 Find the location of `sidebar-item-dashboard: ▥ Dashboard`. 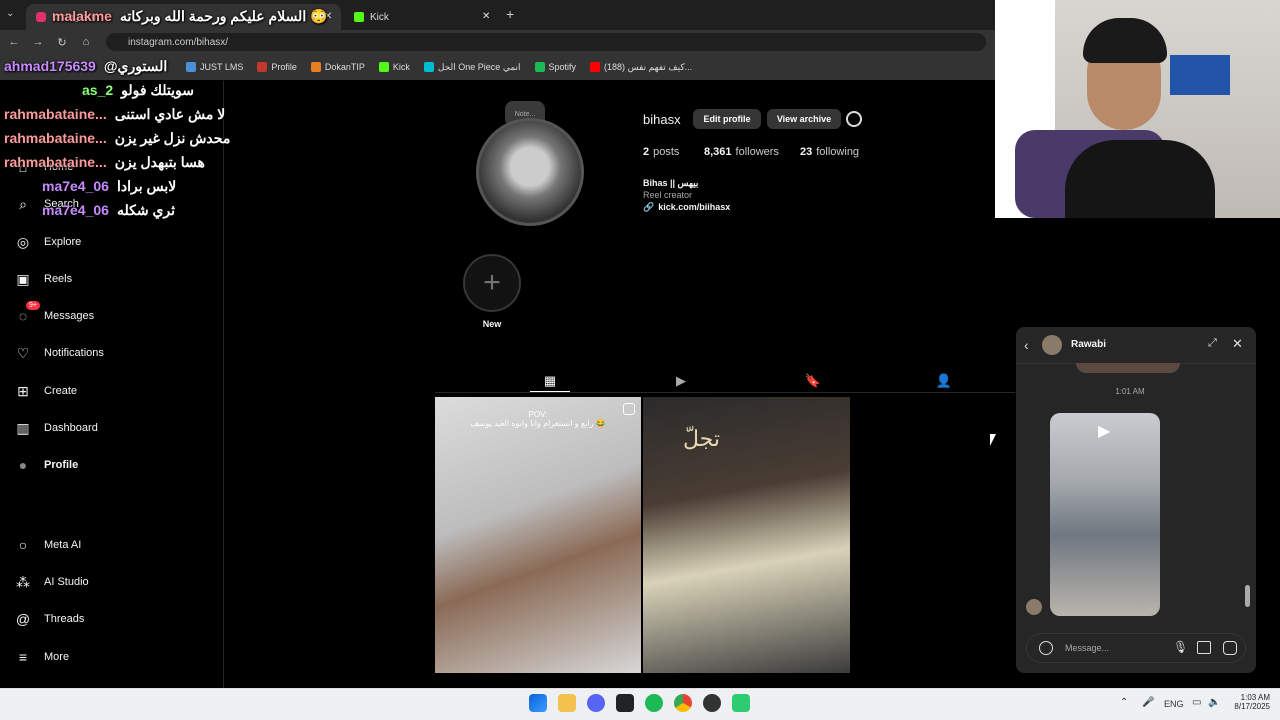

sidebar-item-dashboard: ▥ Dashboard is located at coordinates (55, 428).